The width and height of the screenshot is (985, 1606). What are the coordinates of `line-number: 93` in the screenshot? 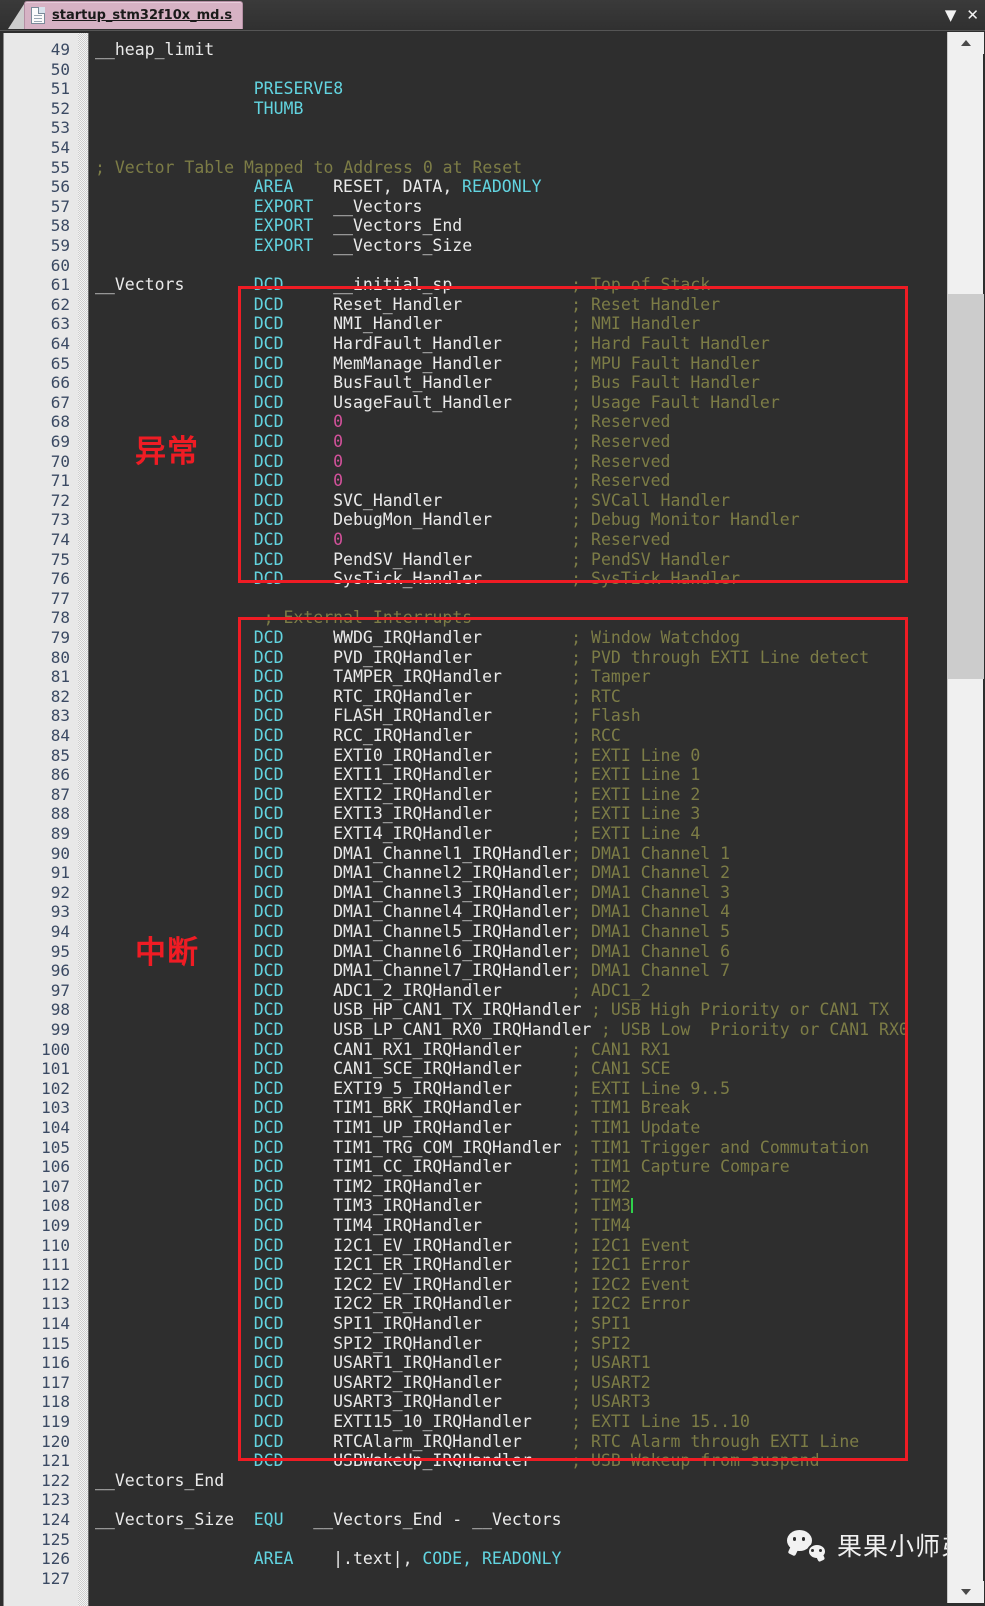 It's located at (60, 912).